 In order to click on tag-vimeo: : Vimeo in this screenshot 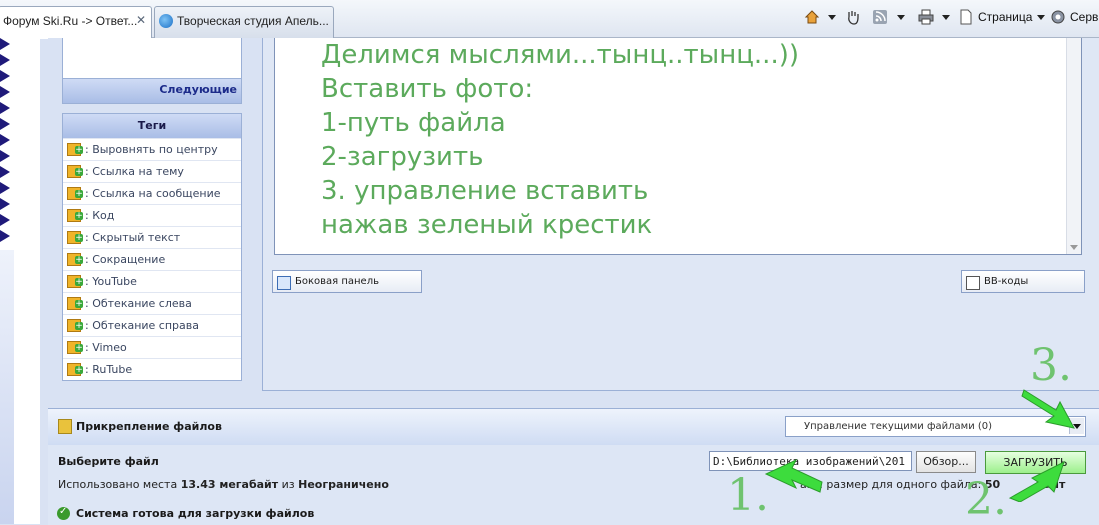, I will do `click(152, 347)`.